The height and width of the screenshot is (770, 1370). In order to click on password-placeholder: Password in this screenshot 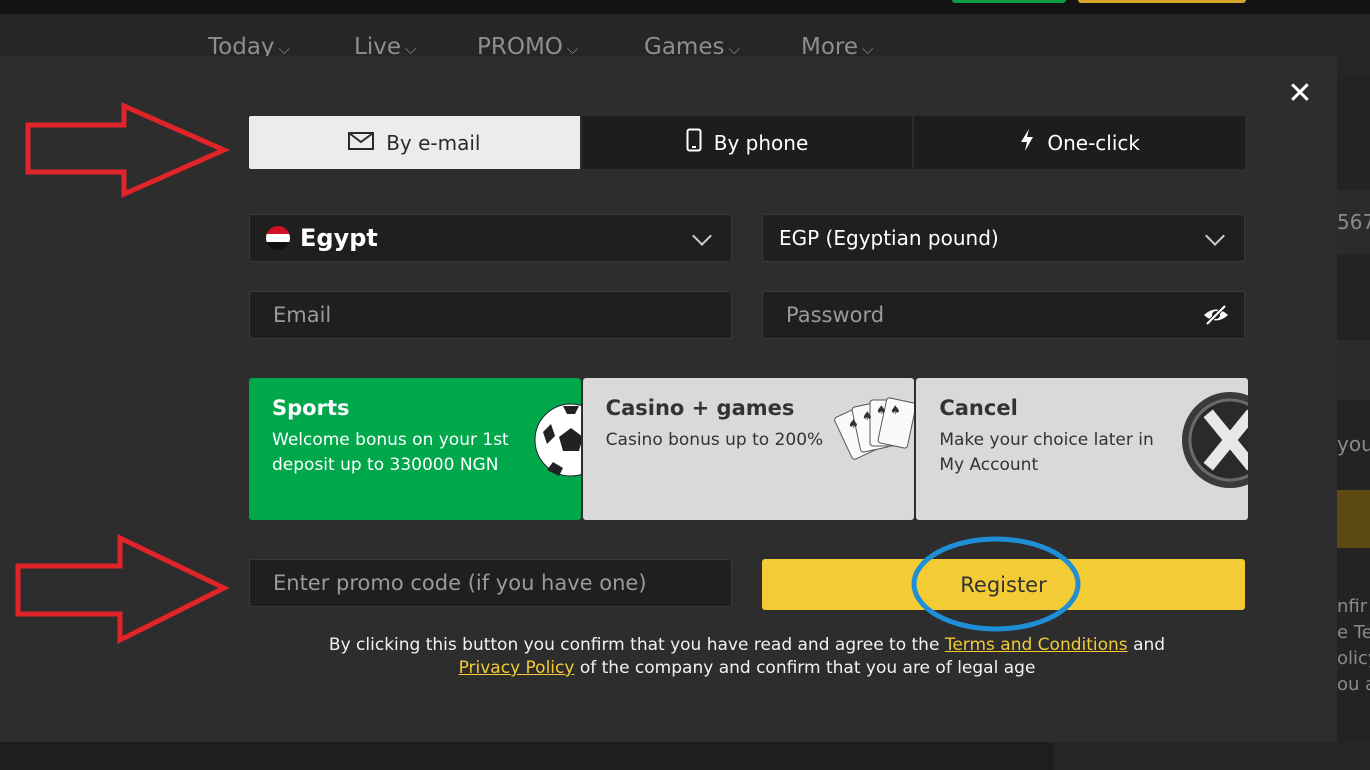, I will do `click(835, 315)`.